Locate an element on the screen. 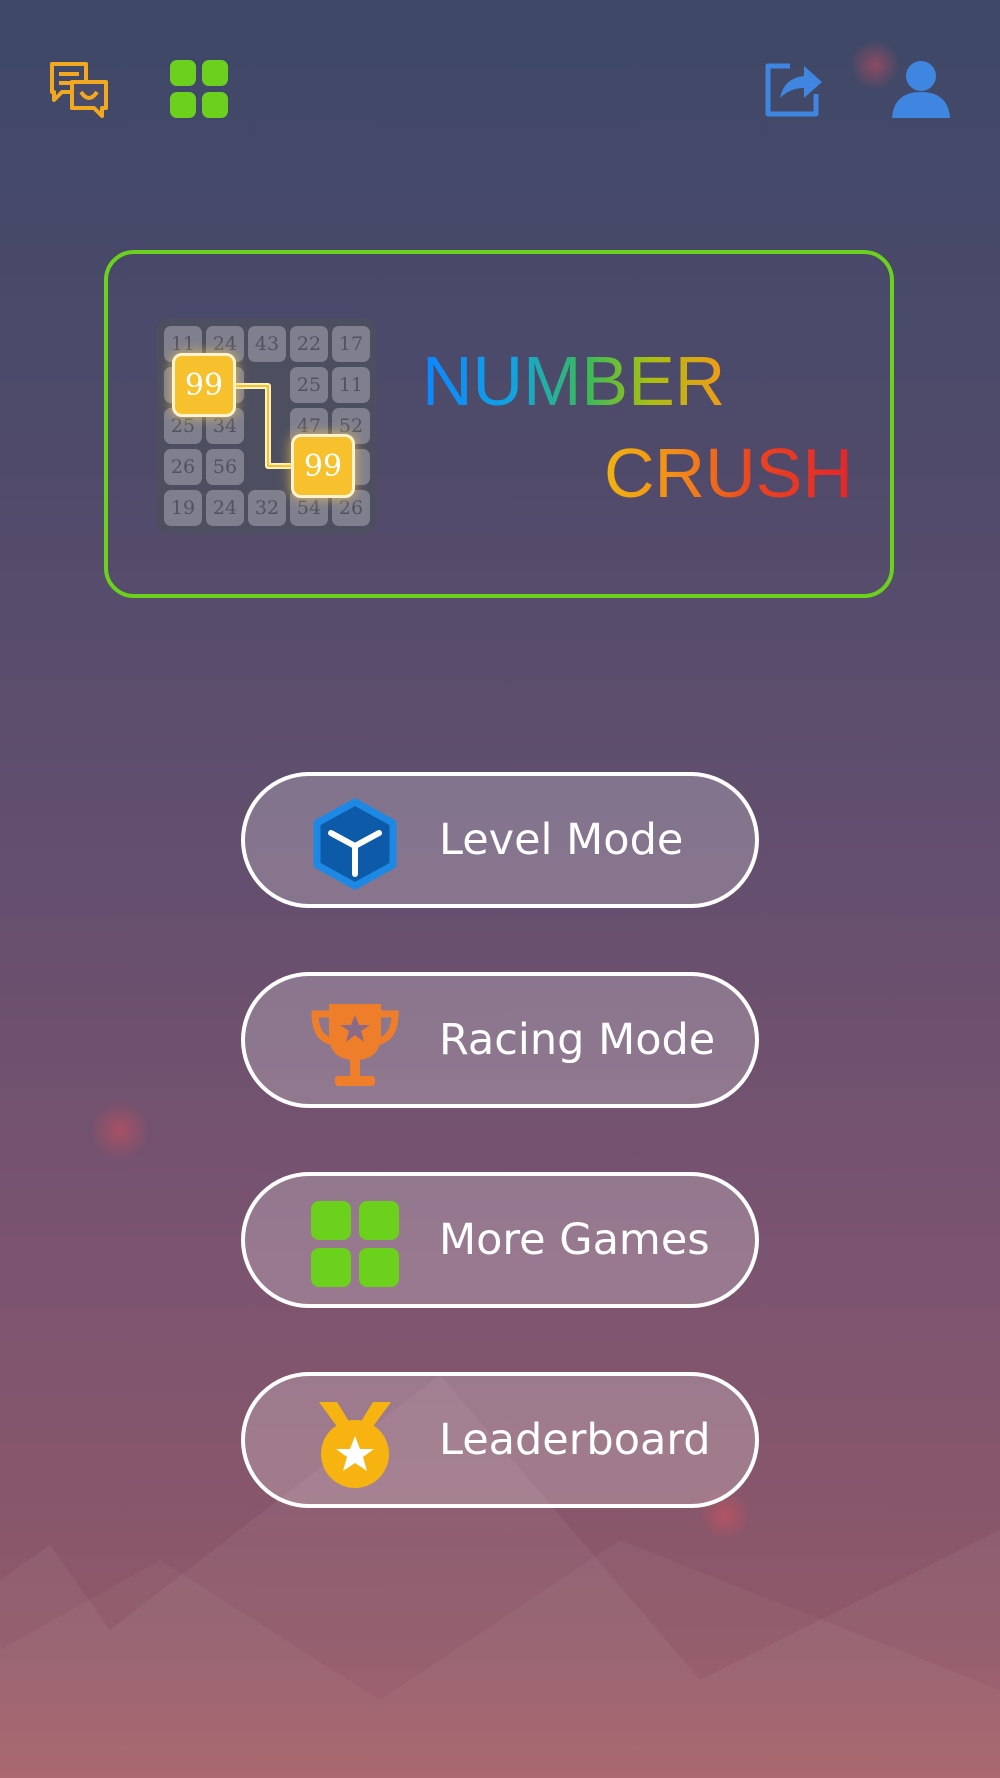 The image size is (1000, 1778). feedback-button is located at coordinates (79, 89).